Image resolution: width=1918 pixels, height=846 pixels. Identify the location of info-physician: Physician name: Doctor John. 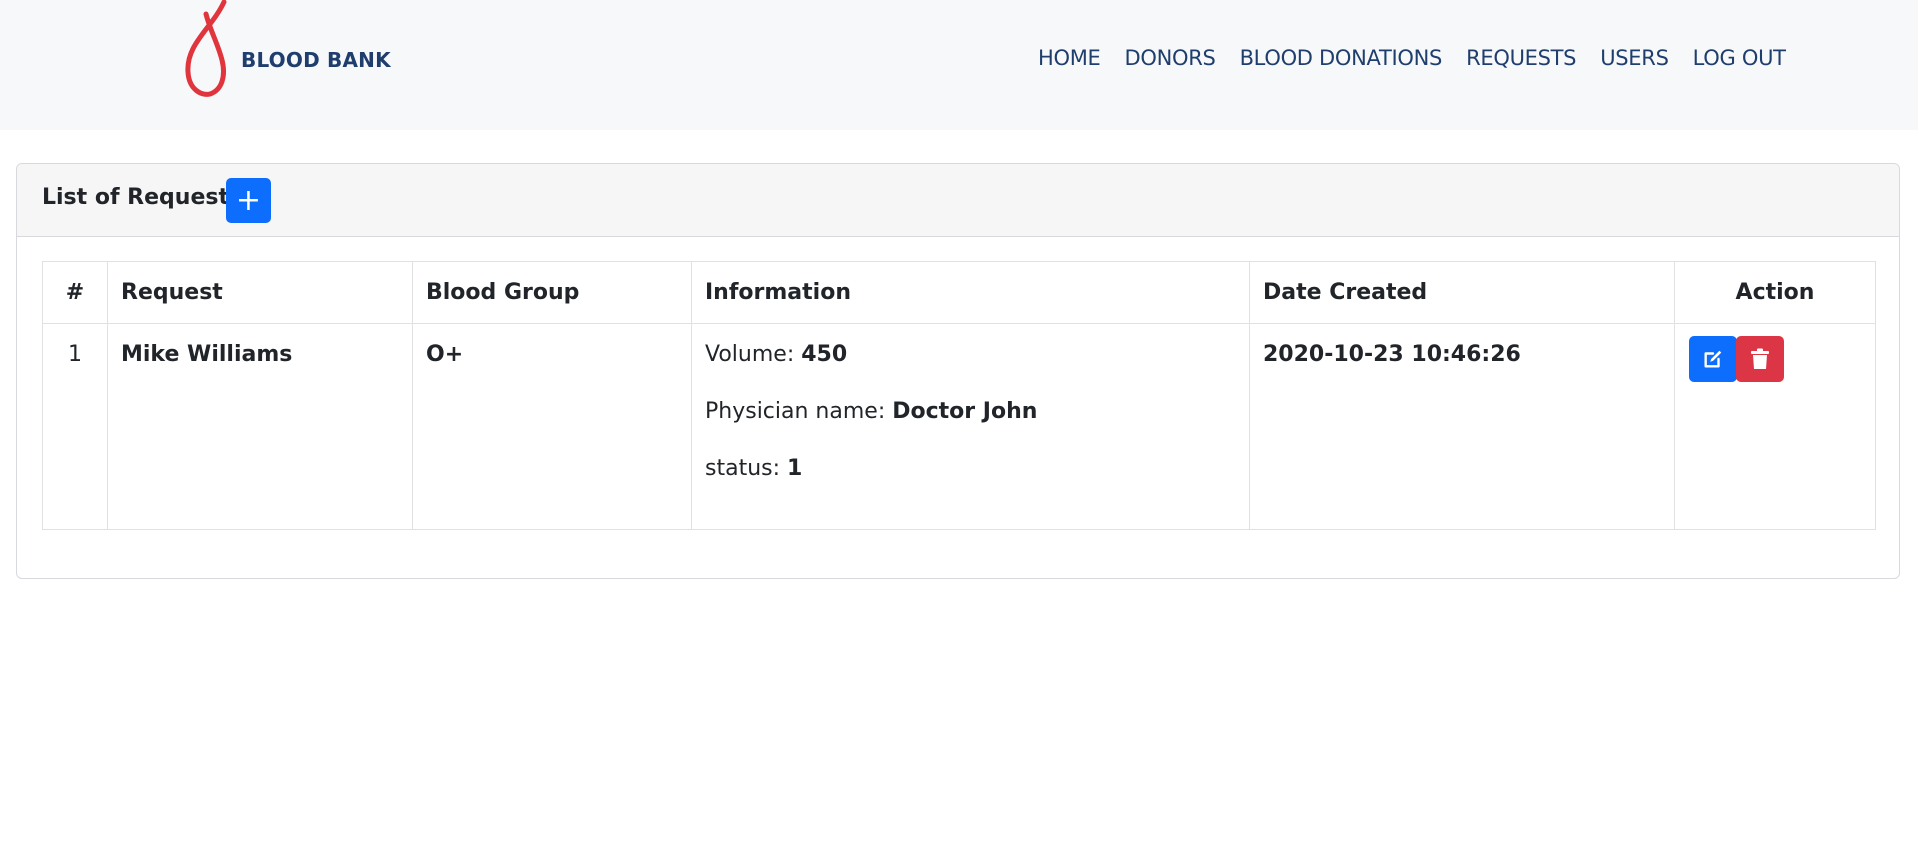
(970, 411).